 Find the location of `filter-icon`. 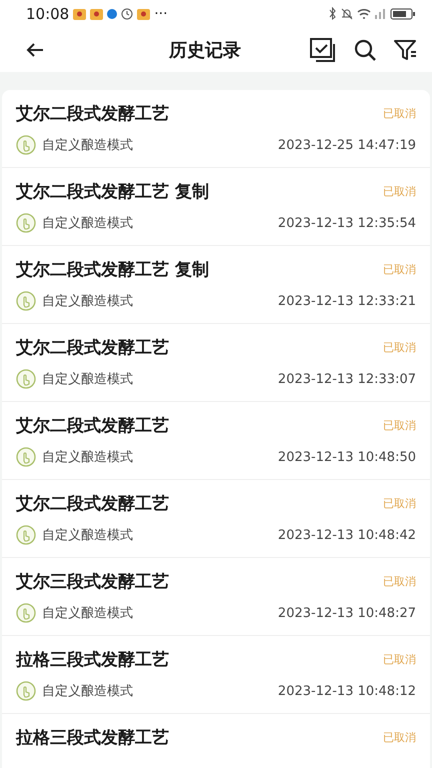

filter-icon is located at coordinates (406, 50).